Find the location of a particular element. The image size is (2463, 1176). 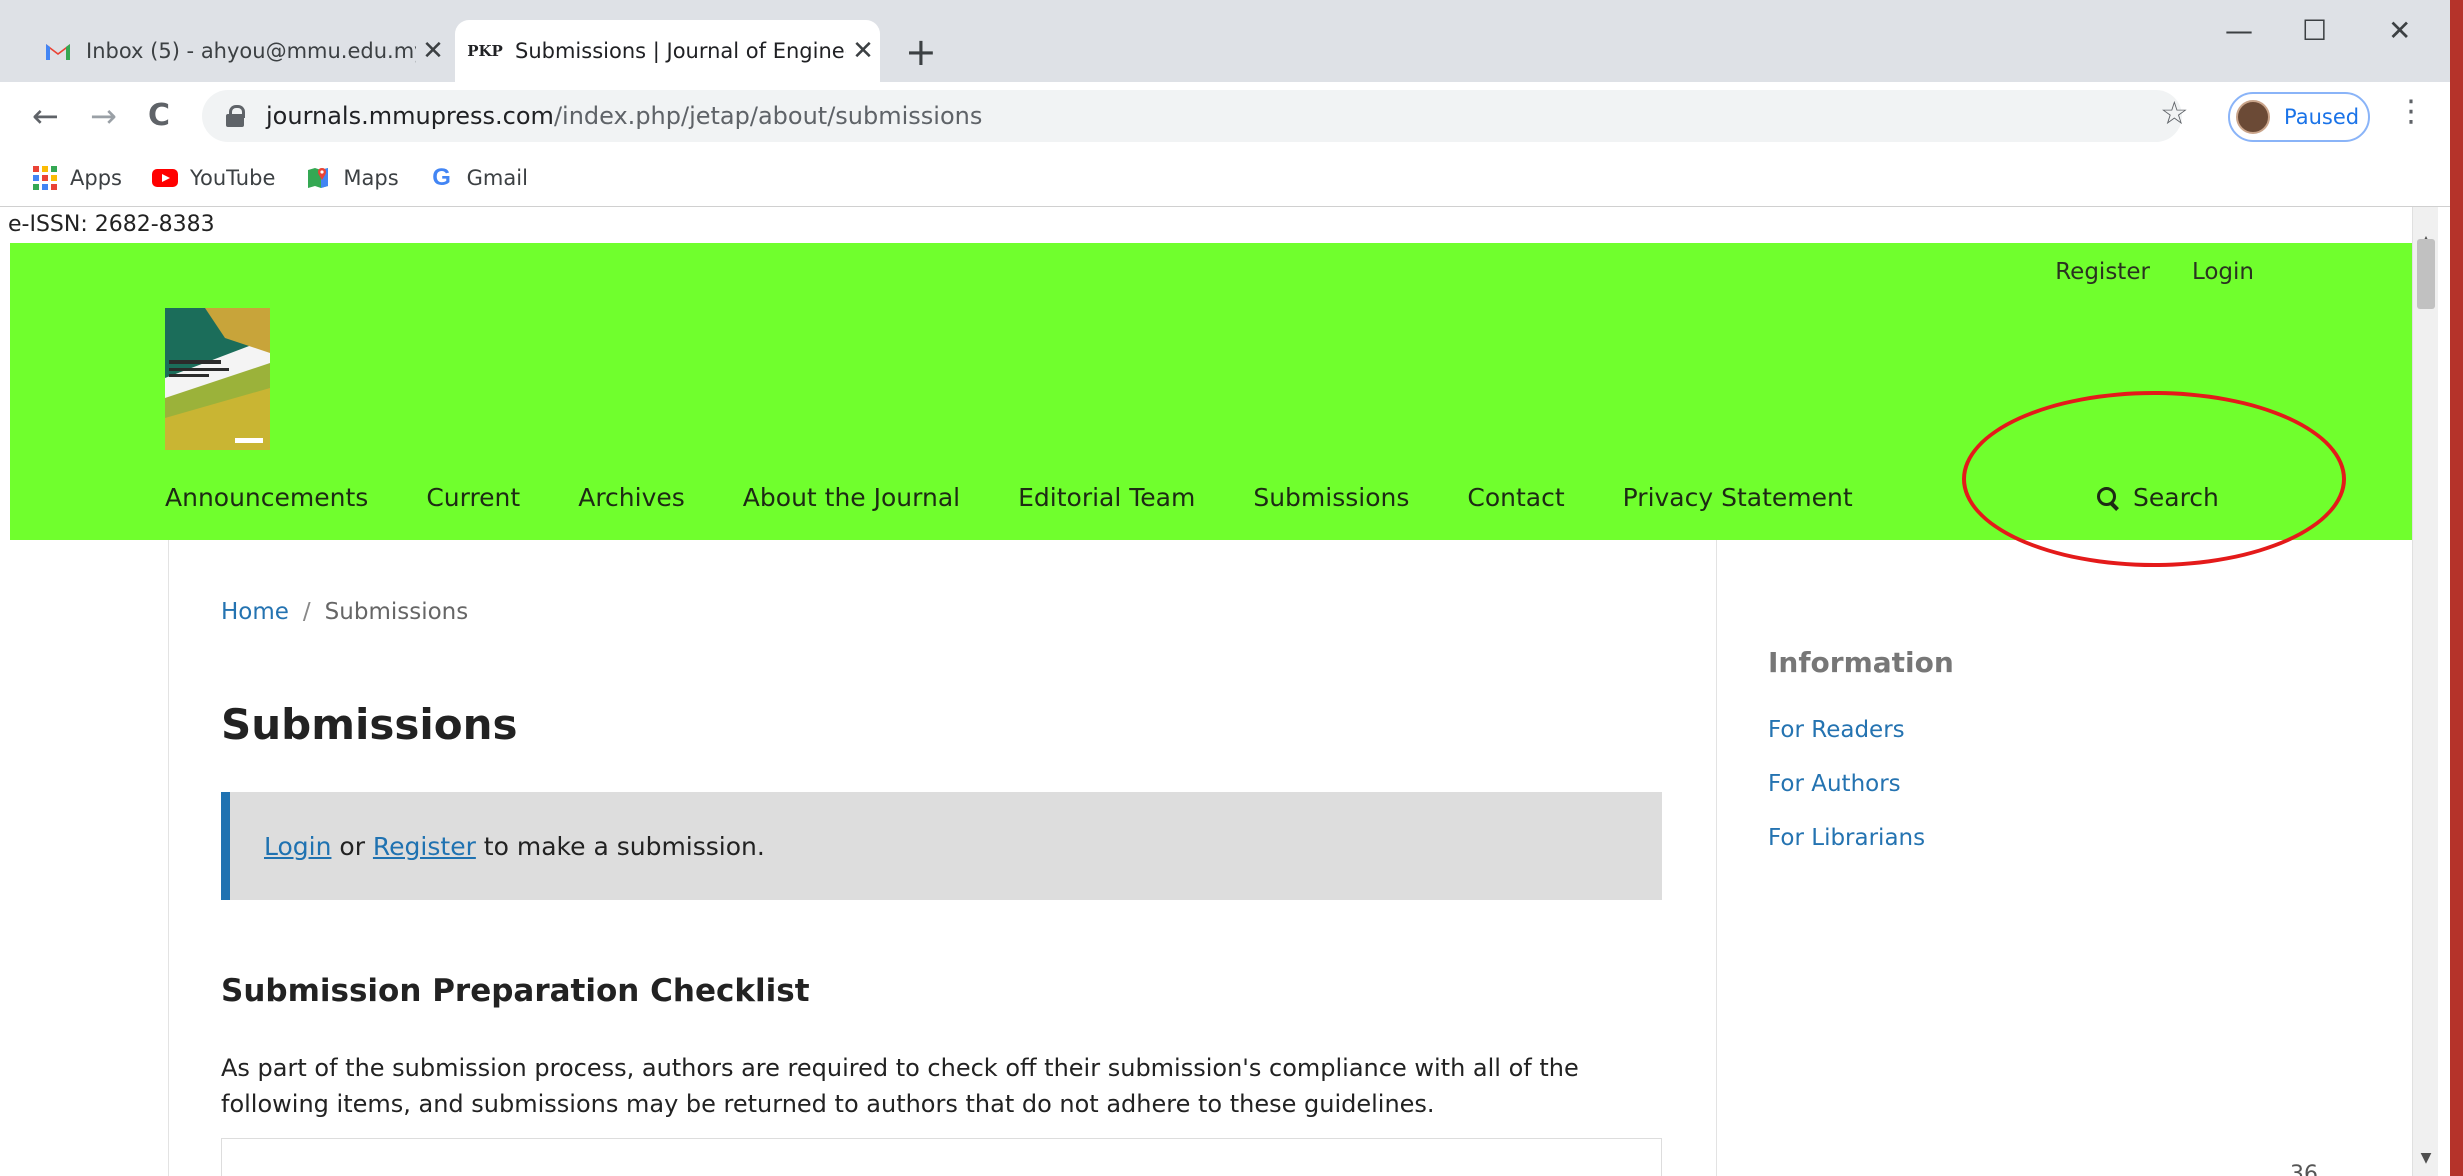

nav-item-archives: Archives is located at coordinates (631, 497).